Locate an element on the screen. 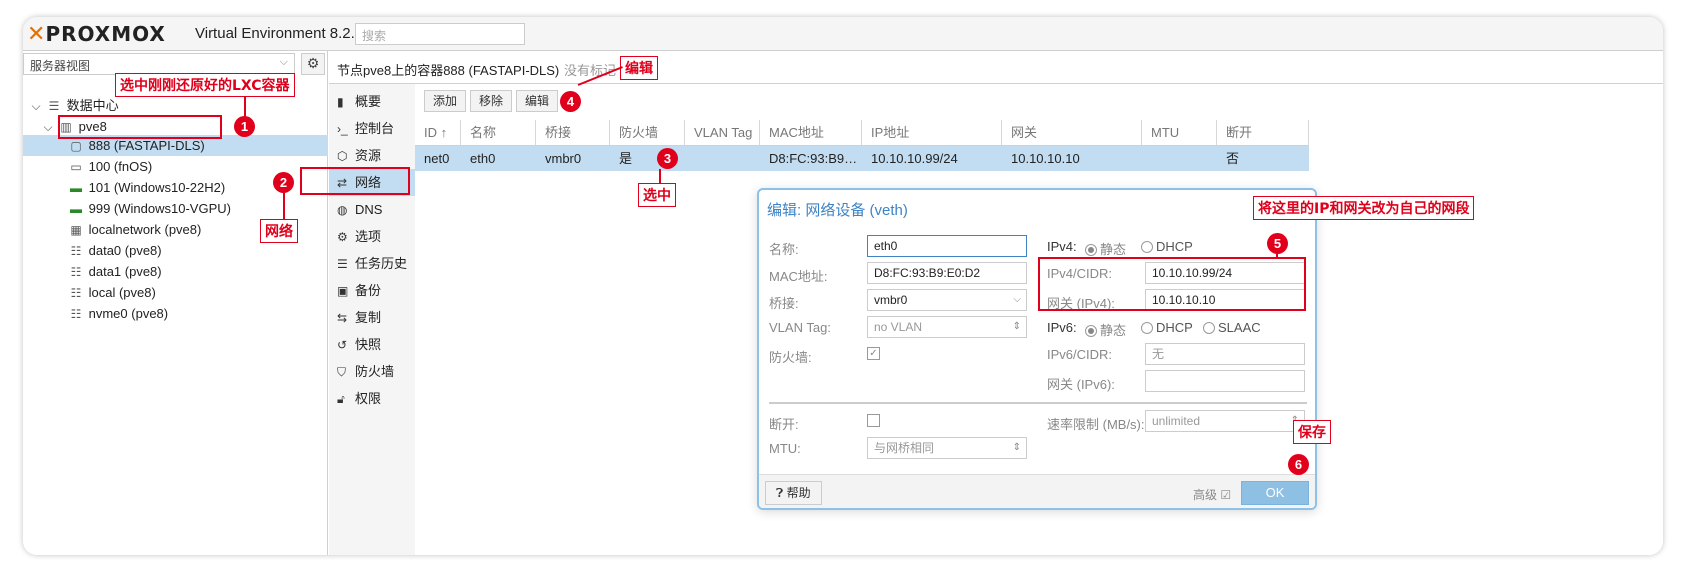 The height and width of the screenshot is (572, 1681). cell-gateway: 10.10.10.10 is located at coordinates (1045, 158).